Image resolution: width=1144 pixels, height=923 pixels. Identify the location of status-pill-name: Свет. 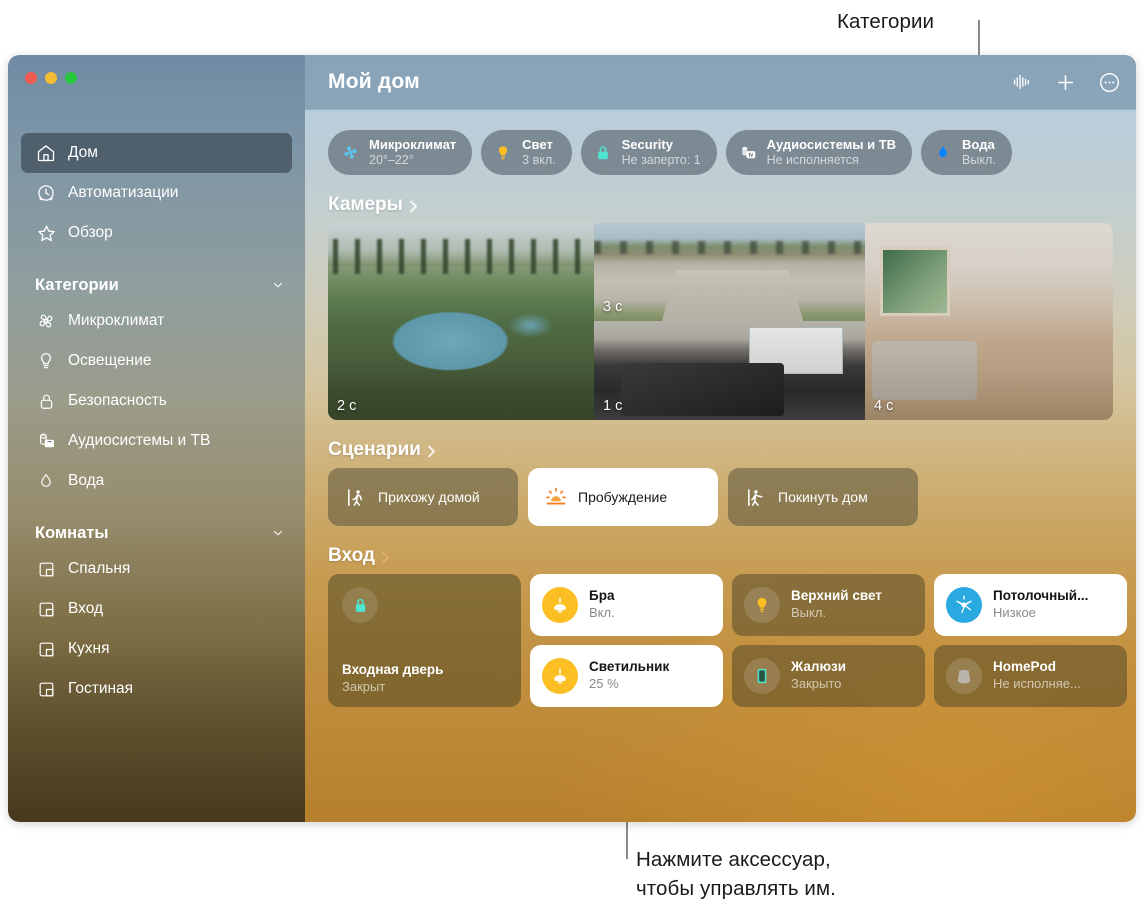
(537, 145).